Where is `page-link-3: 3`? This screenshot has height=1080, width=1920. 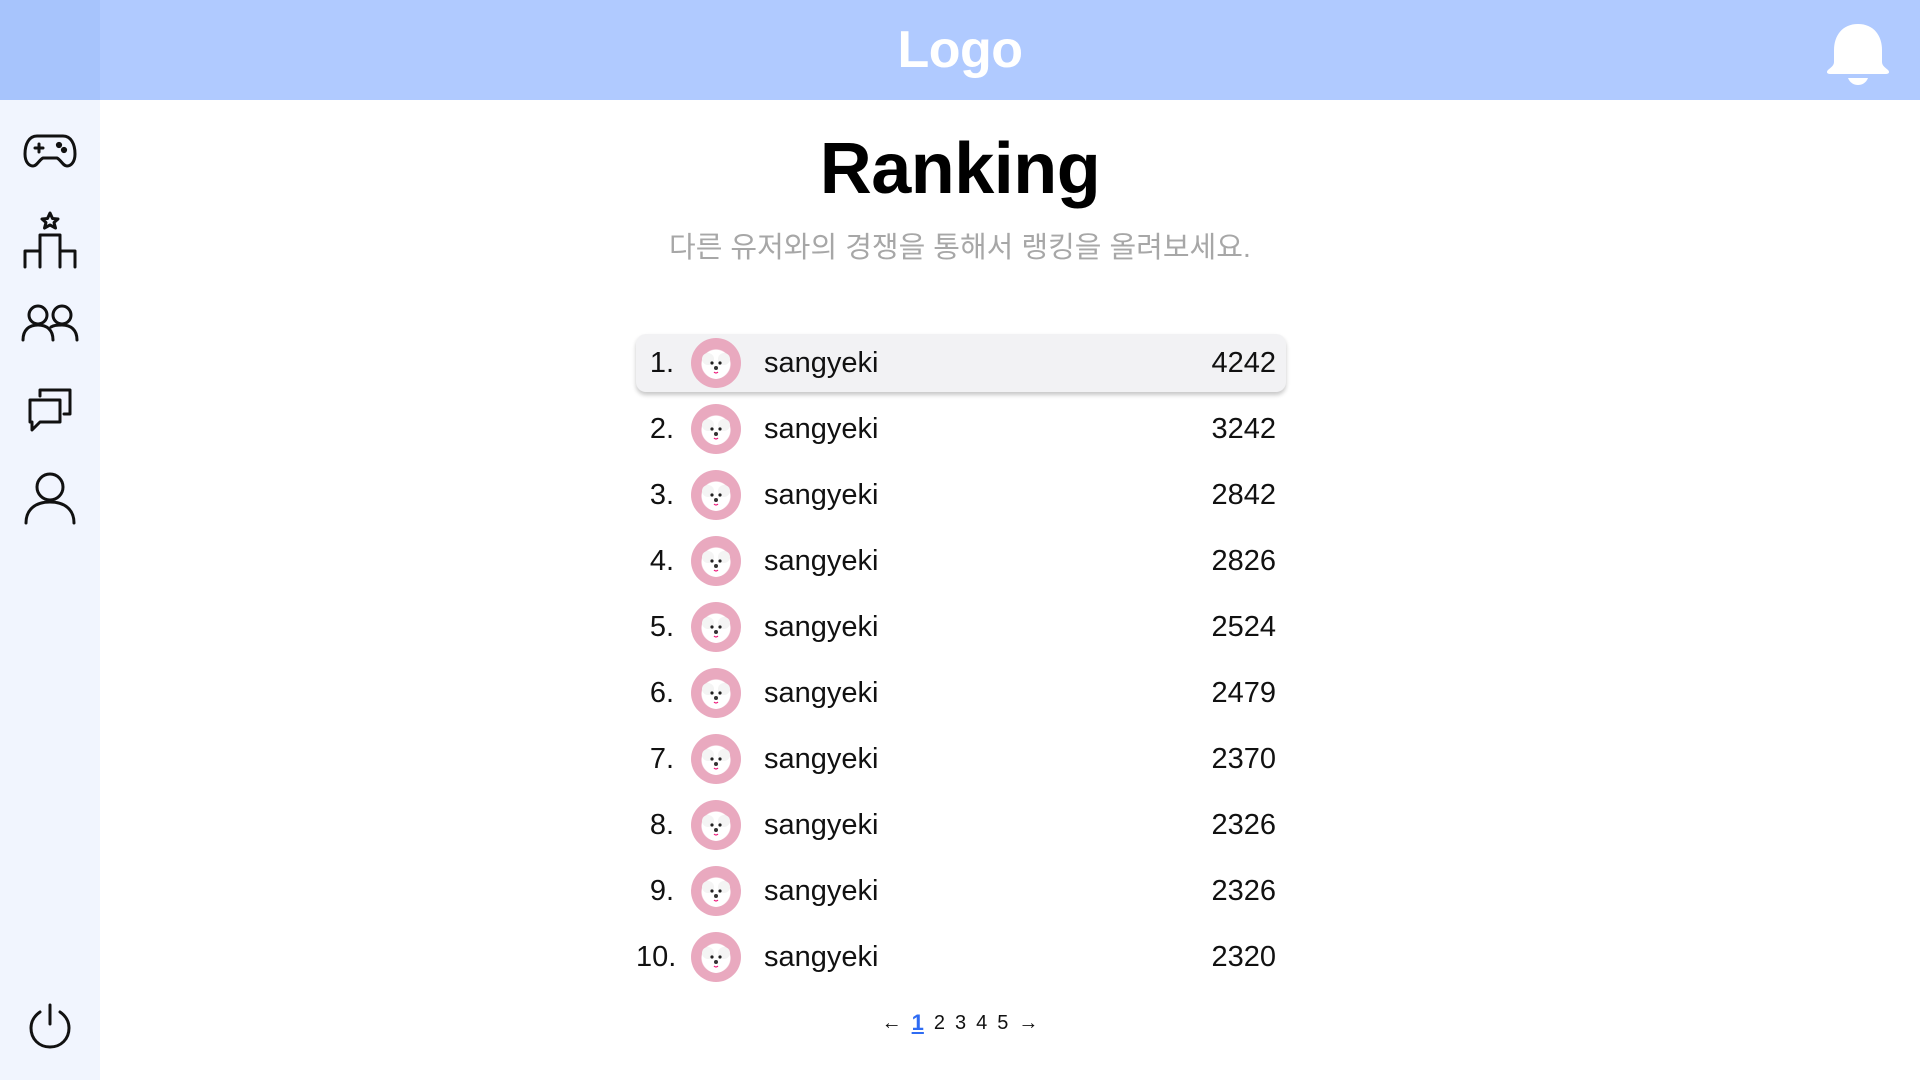
page-link-3: 3 is located at coordinates (960, 1023).